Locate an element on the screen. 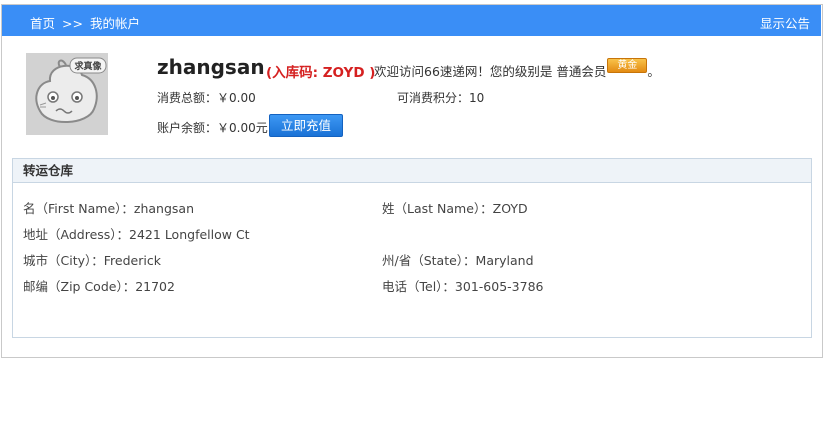 This screenshot has height=448, width=824. tel-field: 电话（Tel）：301-605-3786 is located at coordinates (463, 286).